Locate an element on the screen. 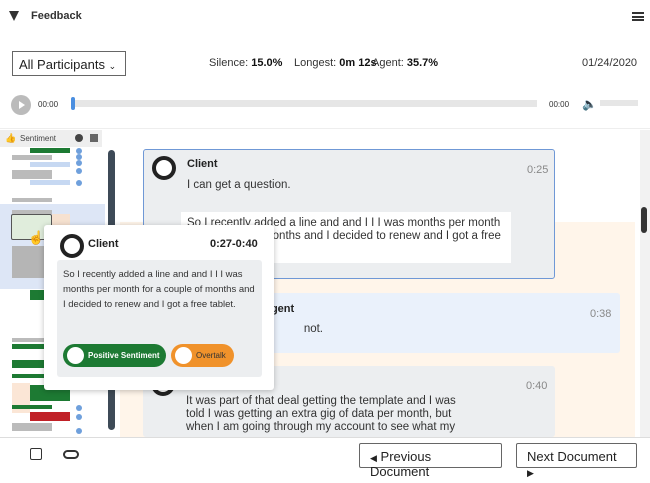 The image size is (650, 483). link-icon is located at coordinates (71, 454).